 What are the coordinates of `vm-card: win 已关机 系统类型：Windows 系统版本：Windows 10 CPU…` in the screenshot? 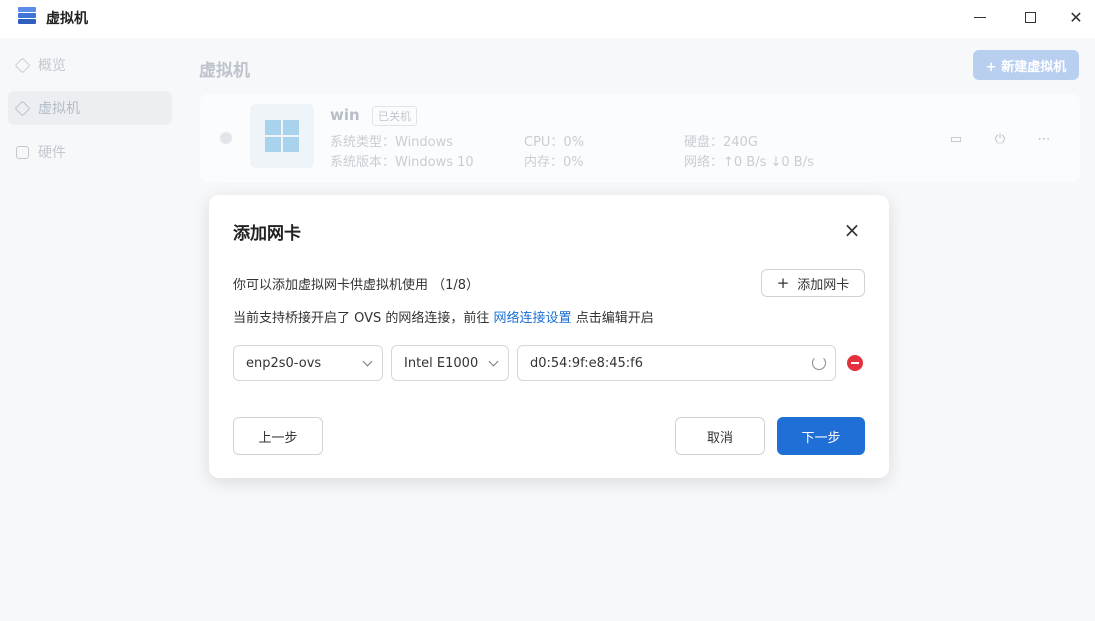 It's located at (640, 138).